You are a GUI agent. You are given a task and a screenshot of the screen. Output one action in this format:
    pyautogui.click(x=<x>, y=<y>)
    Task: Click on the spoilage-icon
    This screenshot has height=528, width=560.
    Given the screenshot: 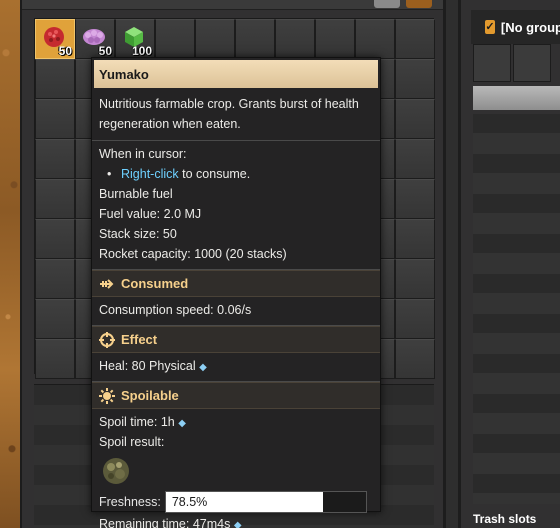 What is the action you would take?
    pyautogui.click(x=116, y=471)
    